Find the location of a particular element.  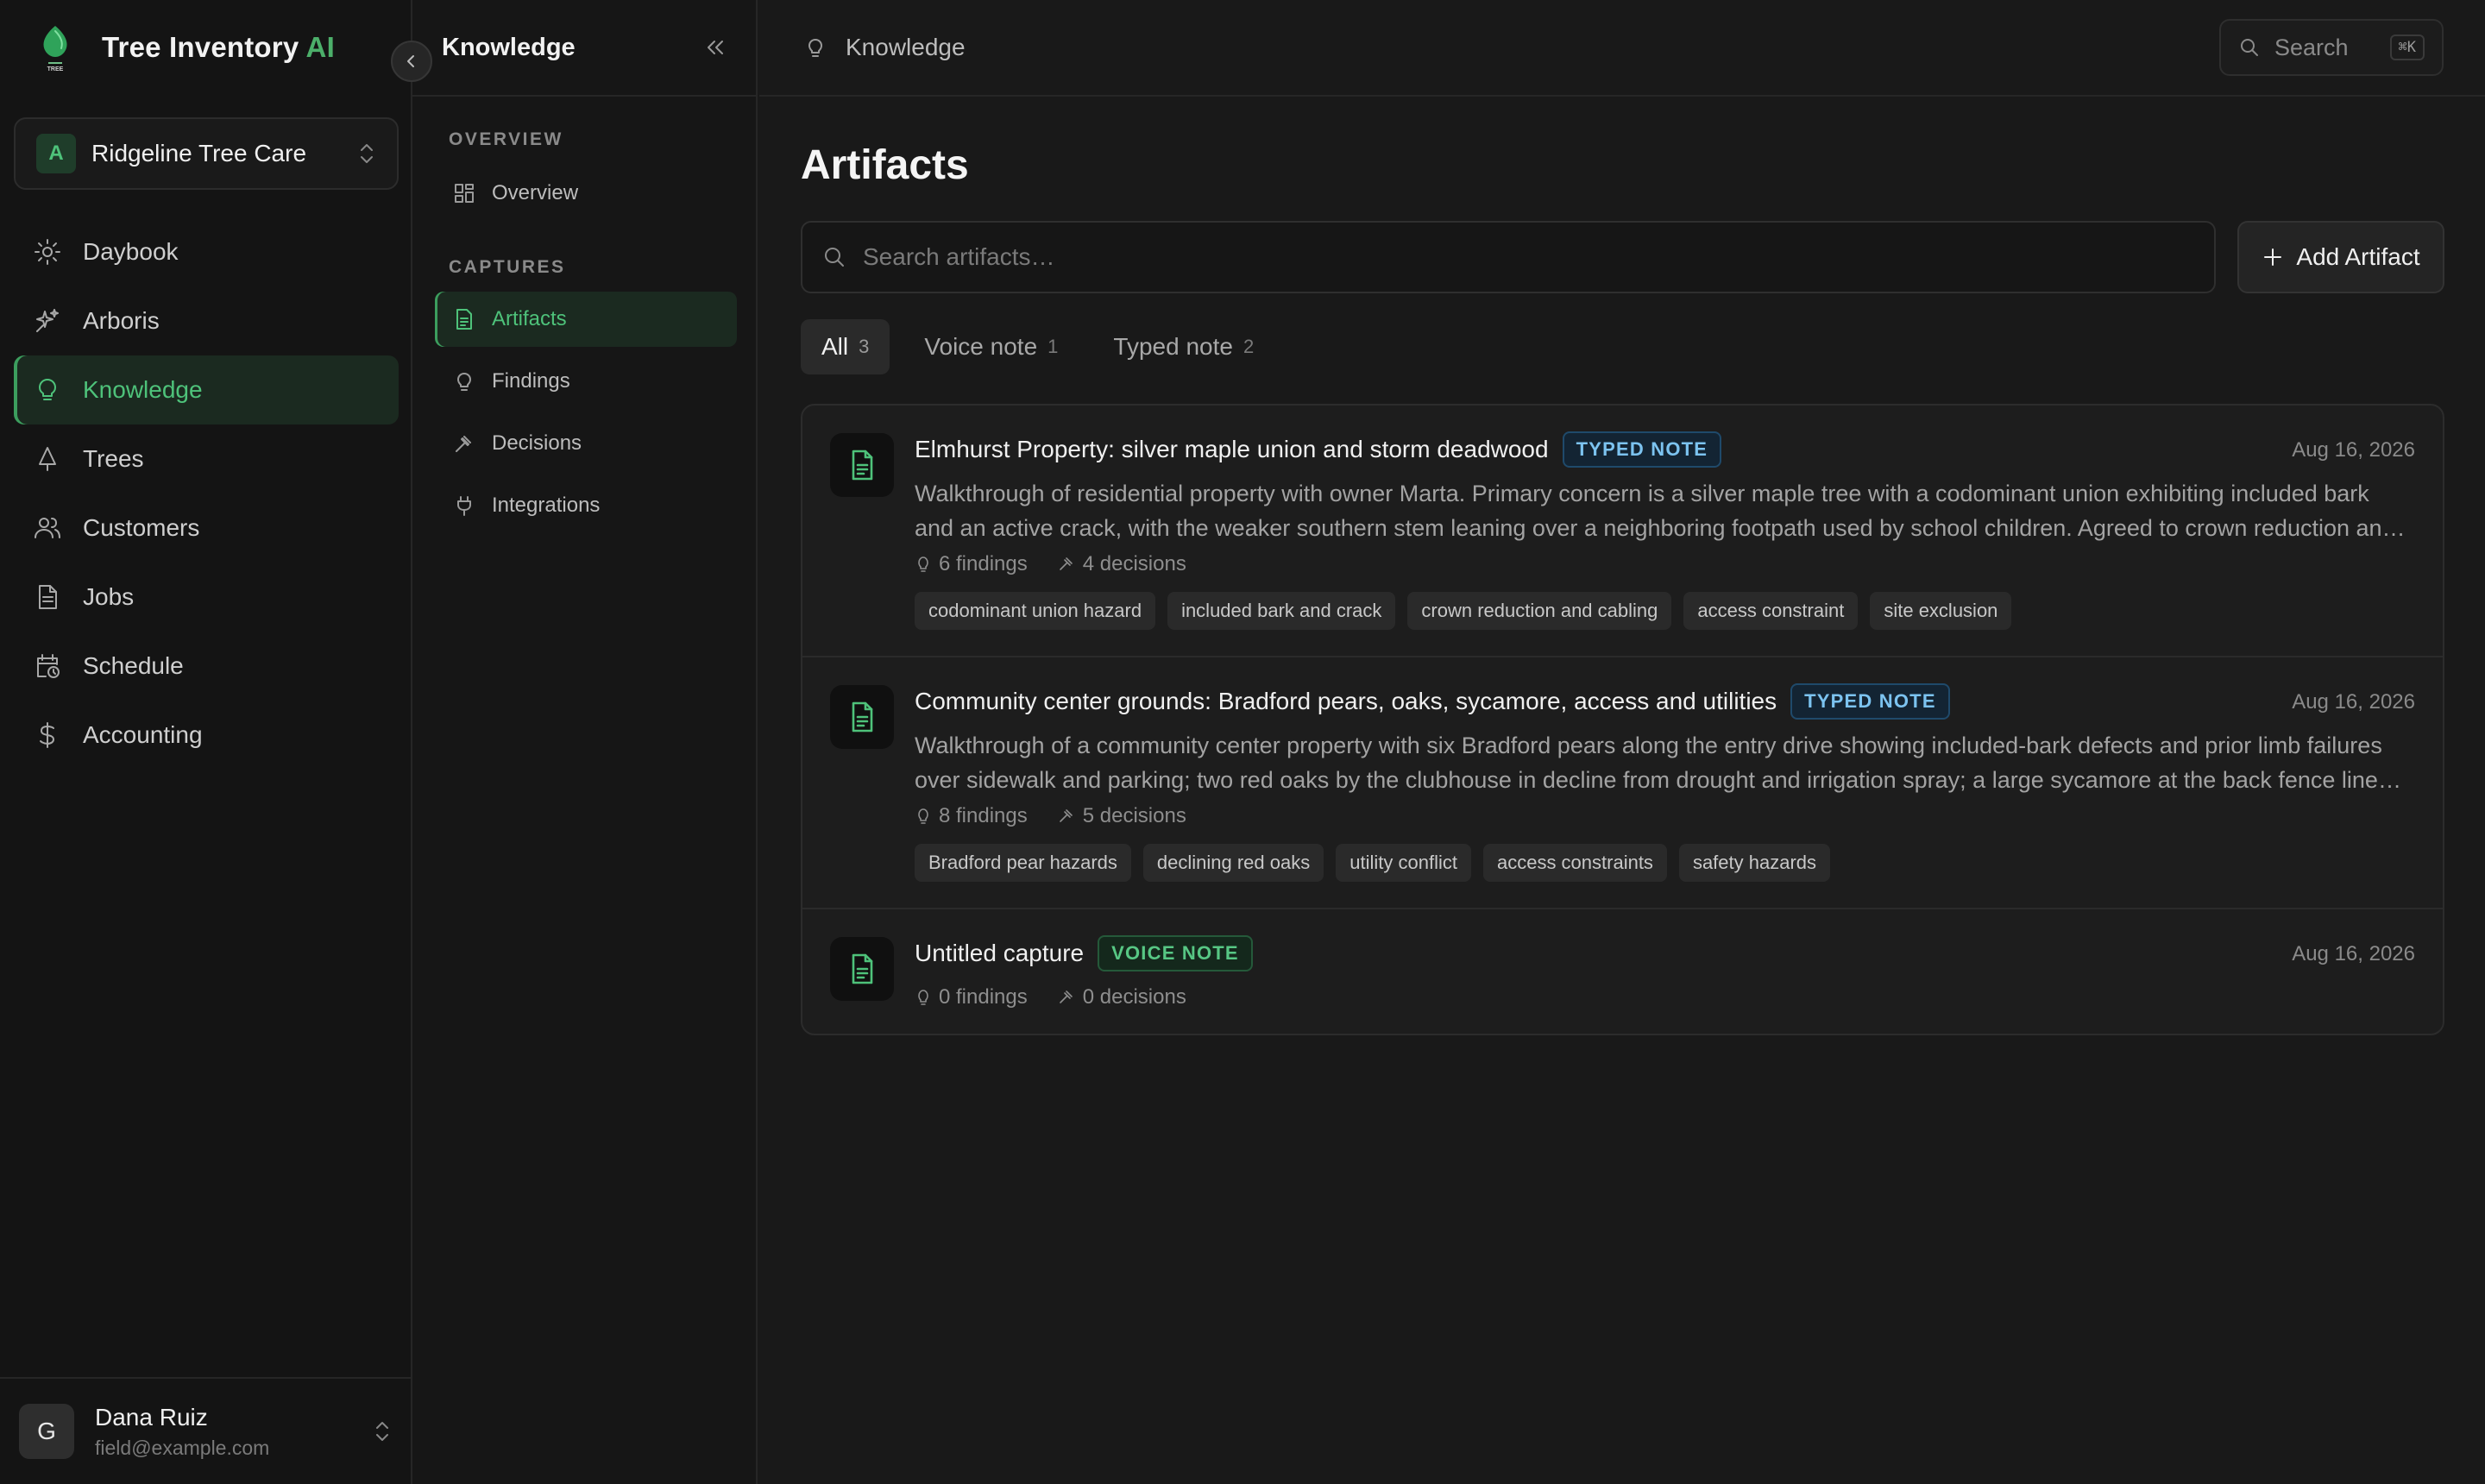

nav-item-label: Knowledge is located at coordinates (143, 389).